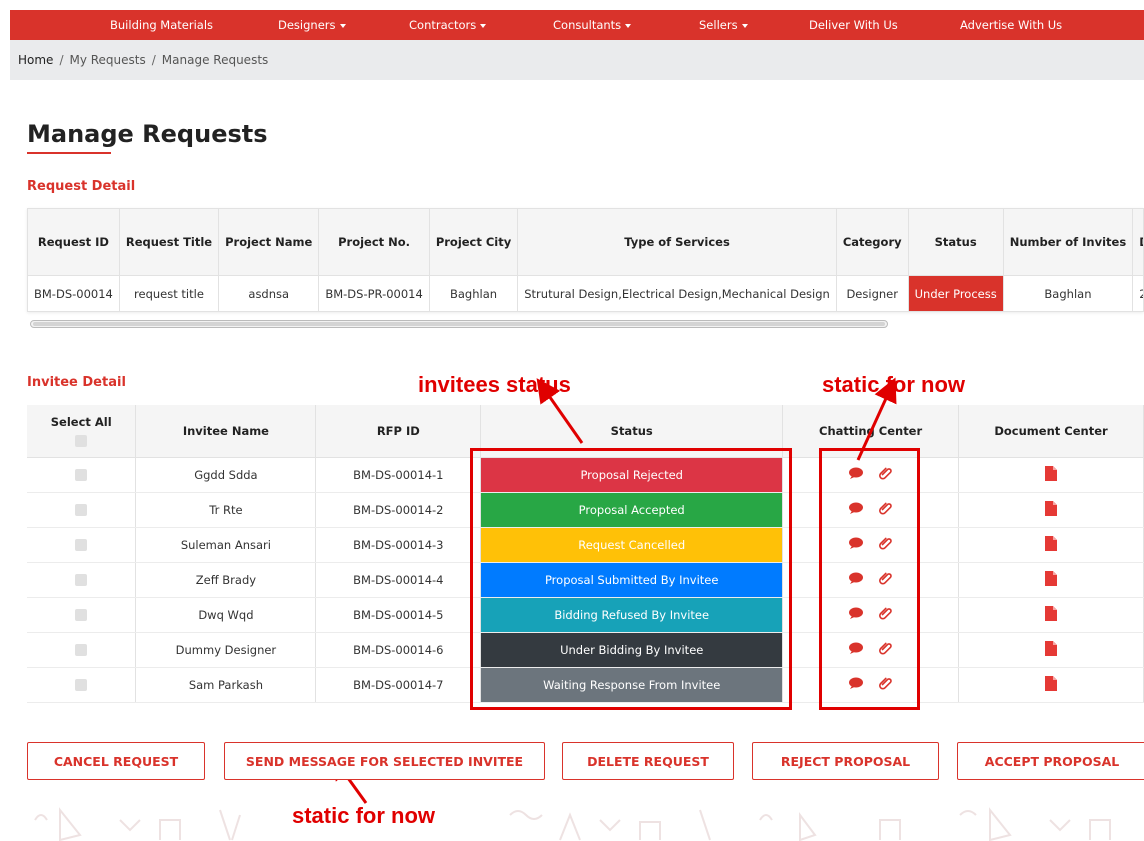 The image size is (1144, 841). I want to click on cell-rfp-id: BM-DS-00014-2, so click(398, 510).